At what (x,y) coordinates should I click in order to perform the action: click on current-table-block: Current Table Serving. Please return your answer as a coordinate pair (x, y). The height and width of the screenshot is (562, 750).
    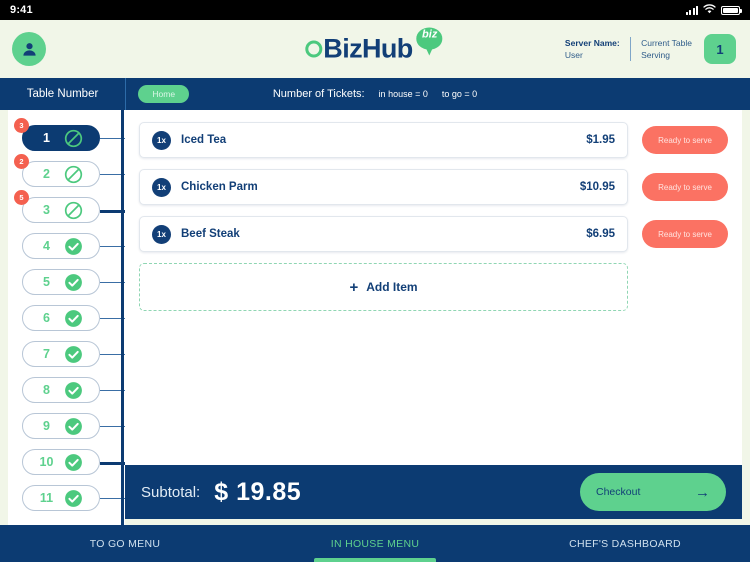
    Looking at the image, I should click on (666, 49).